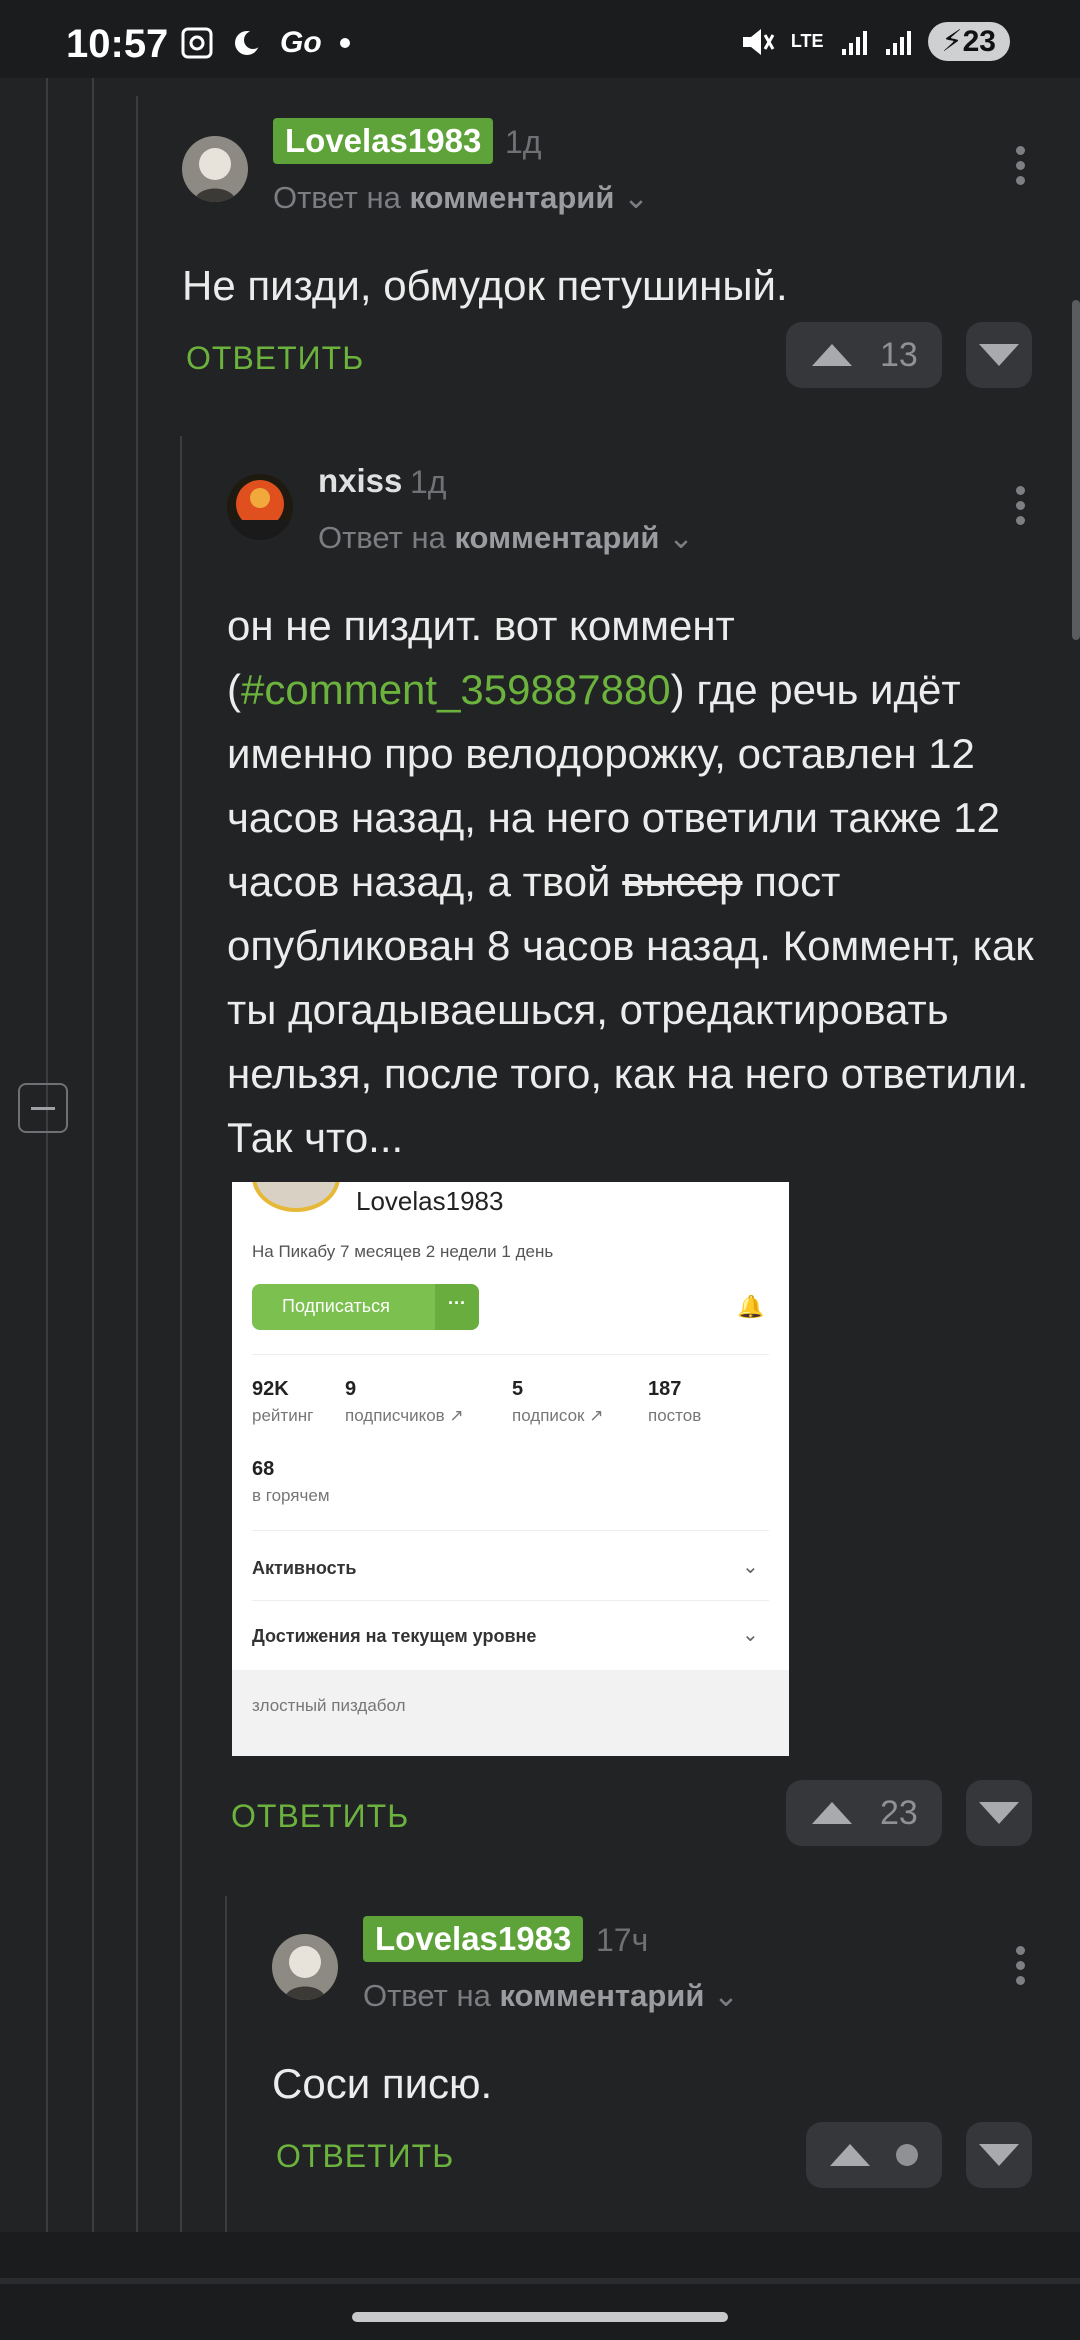  What do you see at coordinates (807, 41) in the screenshot?
I see `network-type-label: LTE` at bounding box center [807, 41].